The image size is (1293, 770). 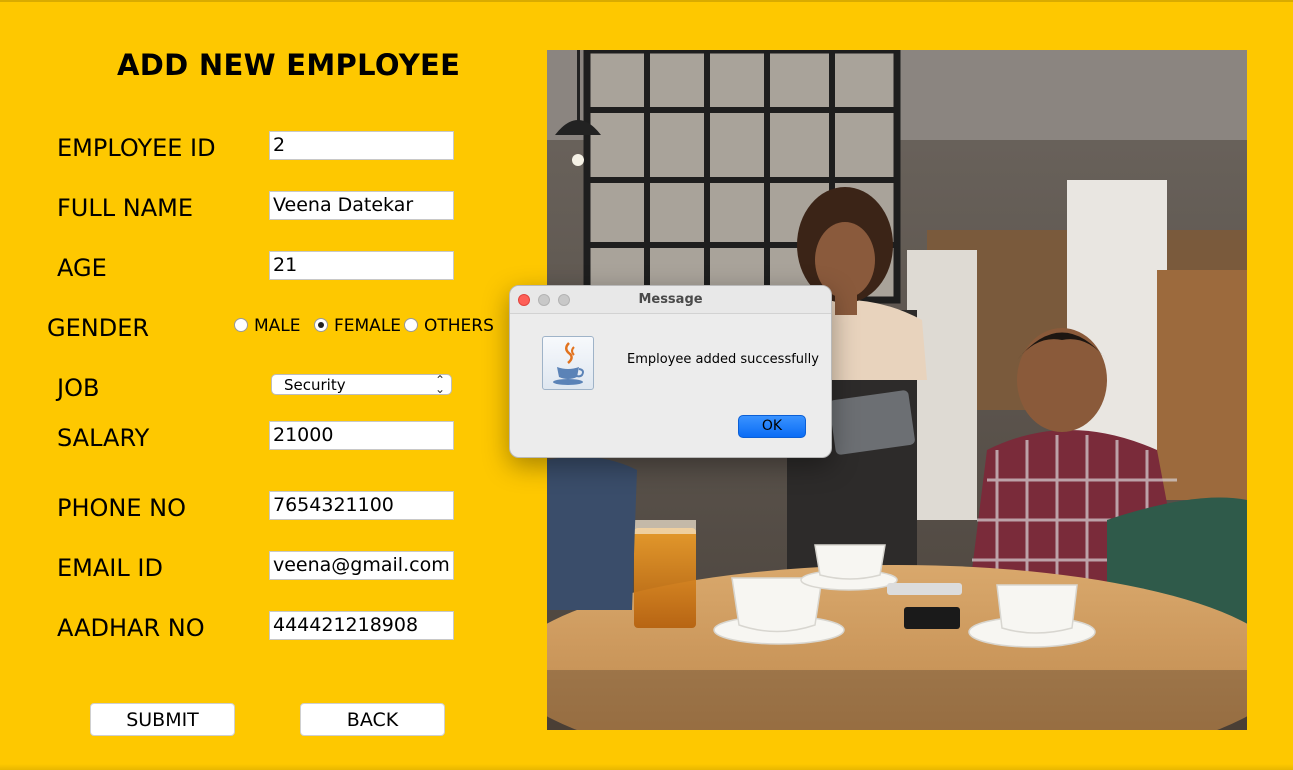 I want to click on gender-others-radio, so click(x=411, y=325).